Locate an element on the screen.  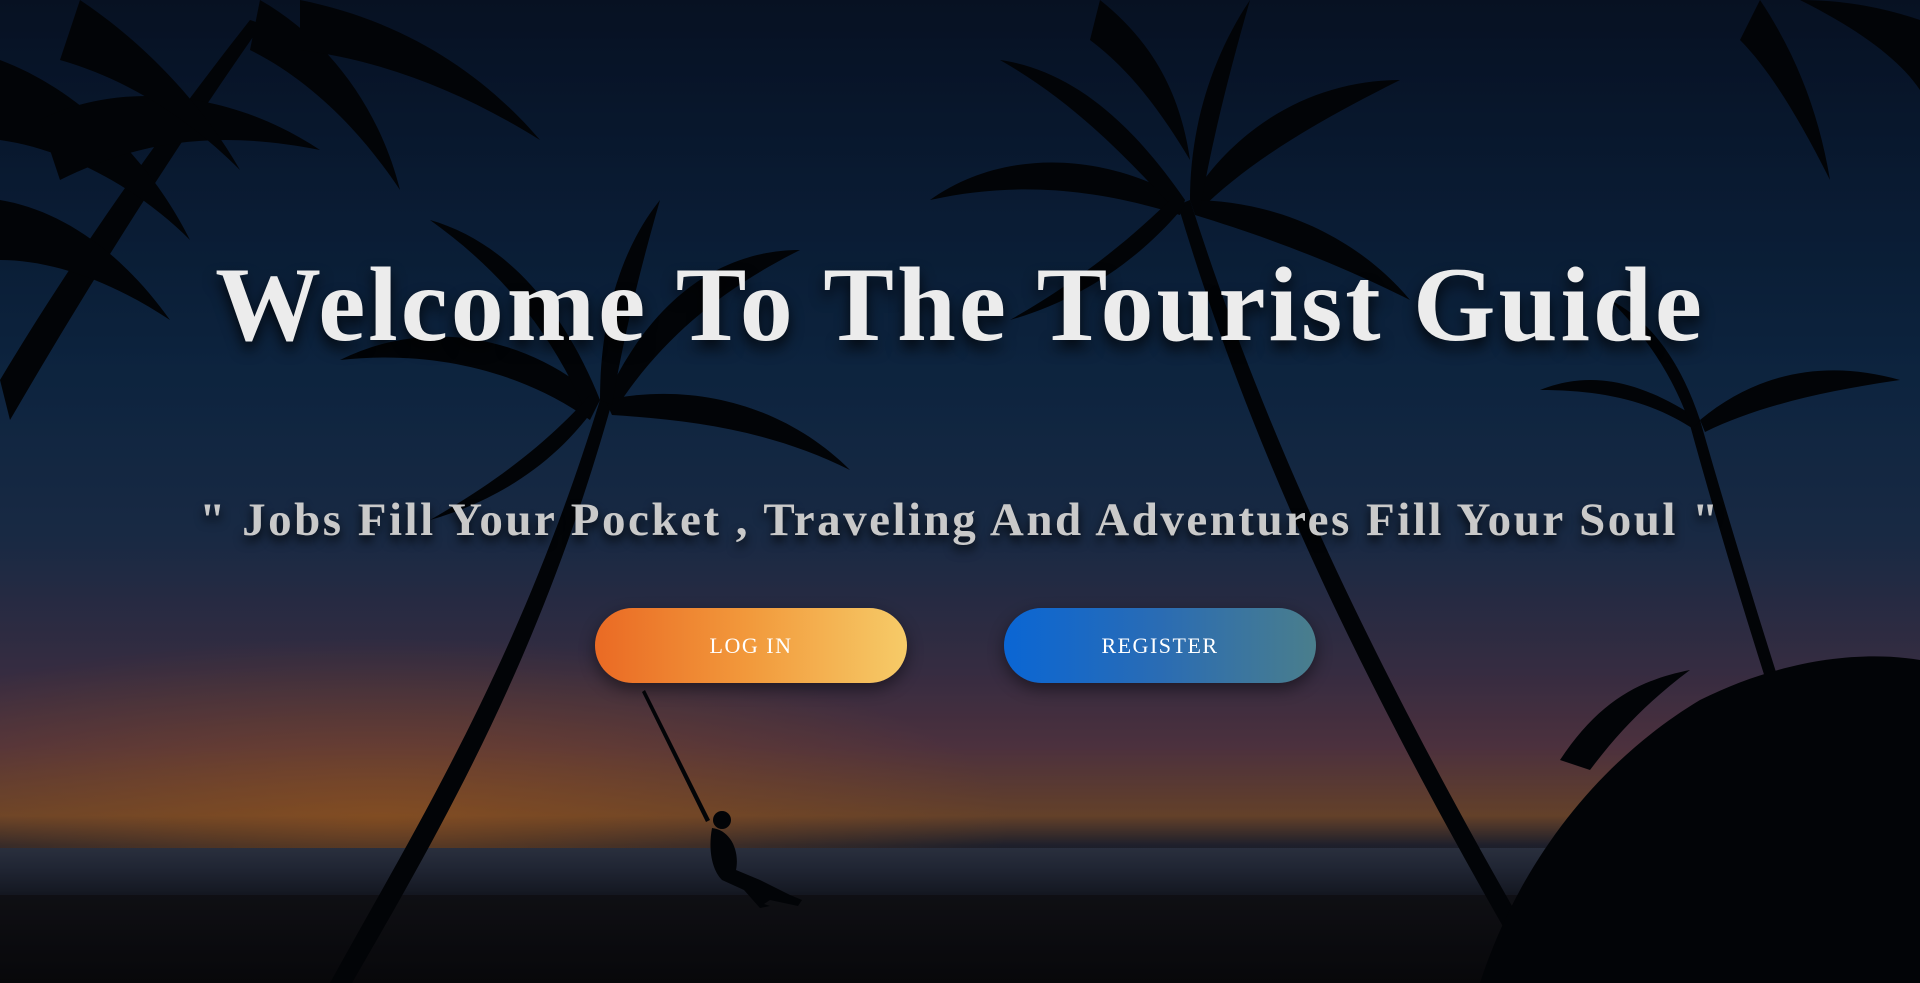
login-button: LOG IN is located at coordinates (751, 645).